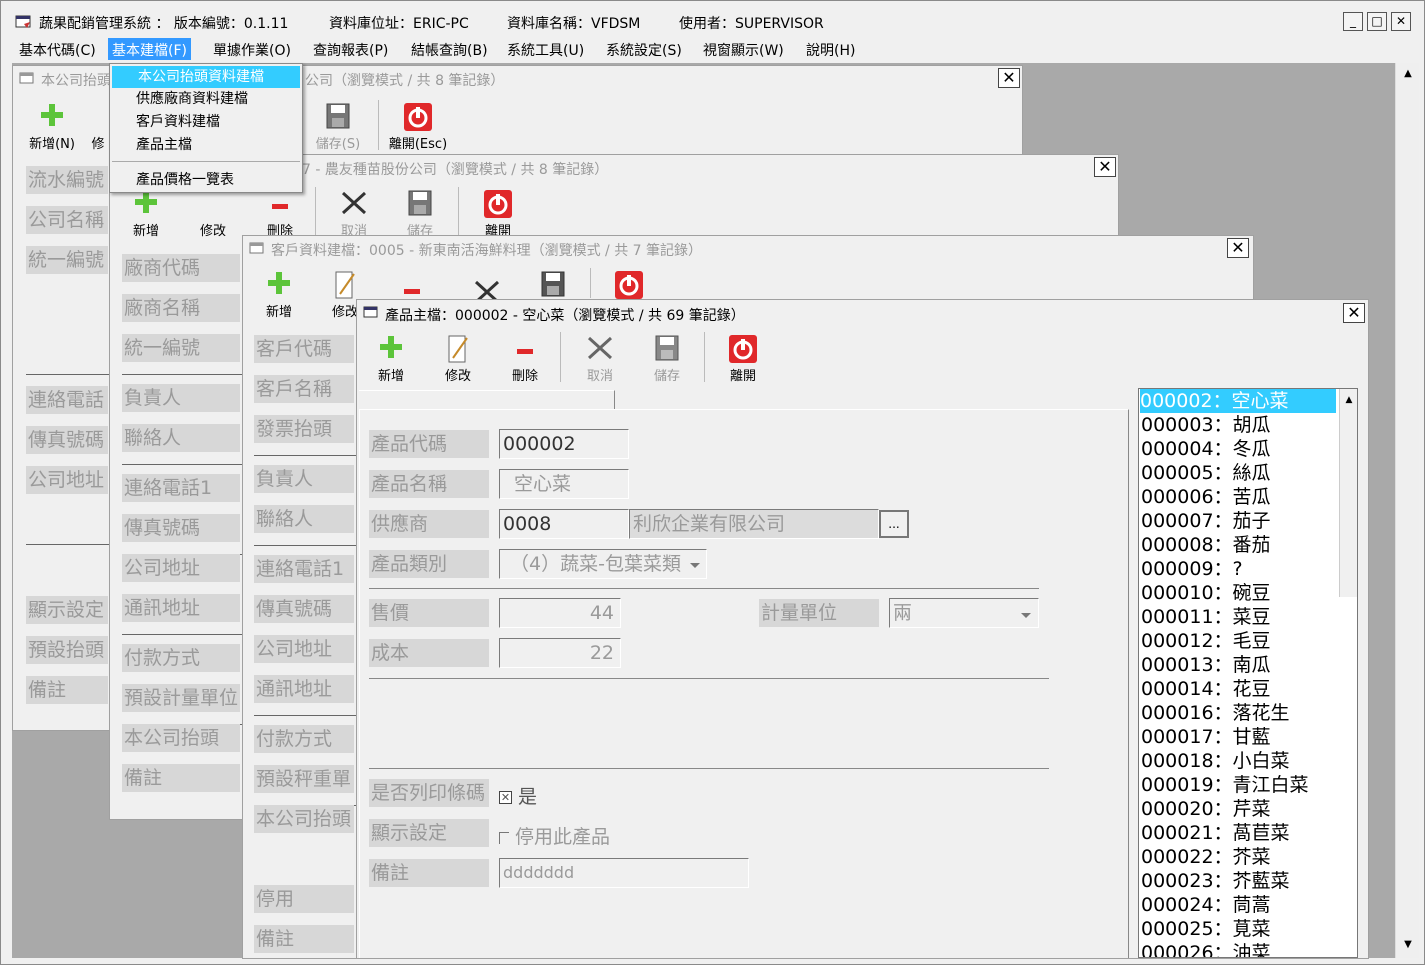 This screenshot has width=1425, height=965. Describe the element at coordinates (964, 613) in the screenshot. I see `unit-select: 兩` at that location.